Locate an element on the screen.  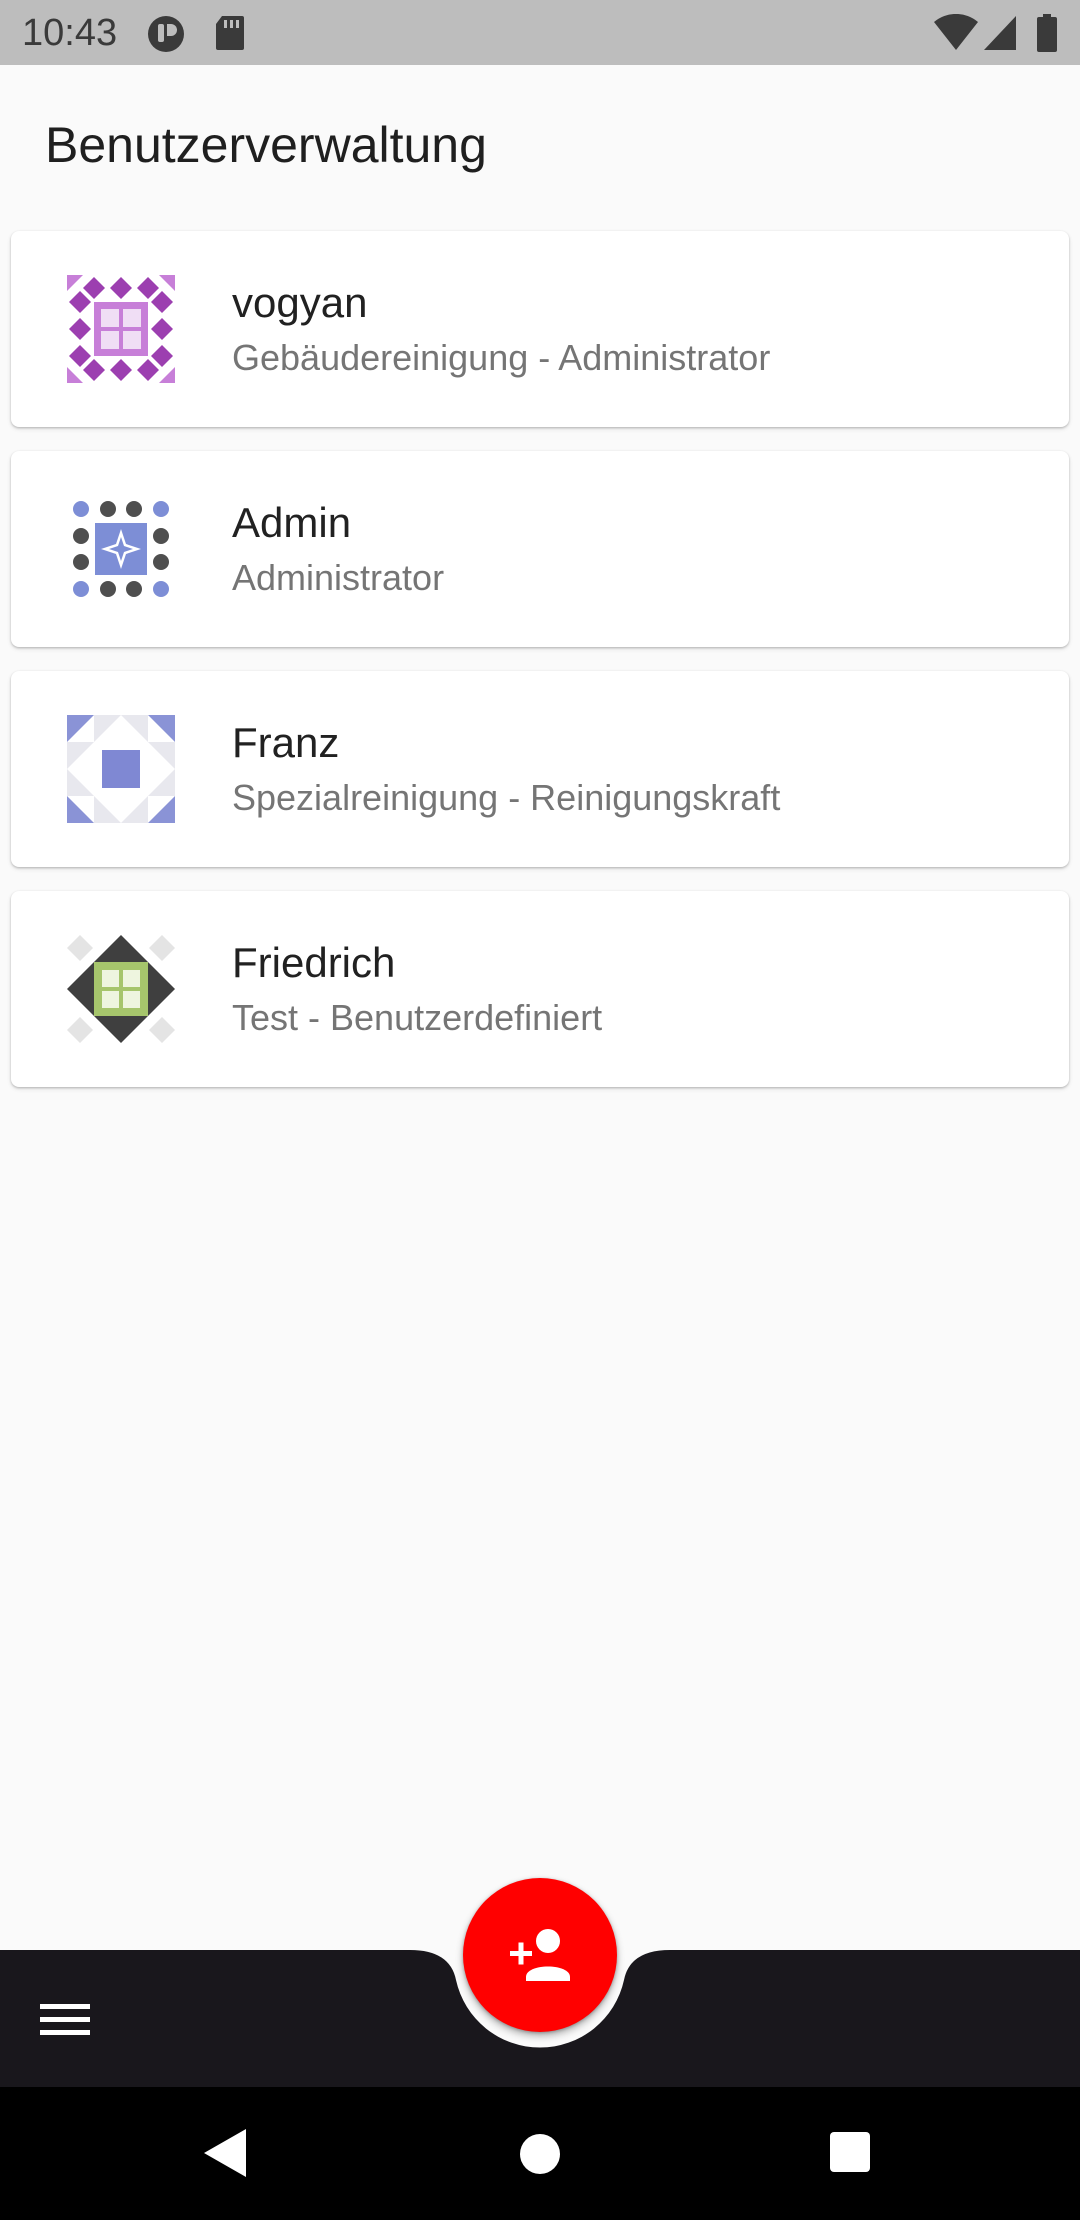
identicon-green-diamond-icon is located at coordinates (121, 989).